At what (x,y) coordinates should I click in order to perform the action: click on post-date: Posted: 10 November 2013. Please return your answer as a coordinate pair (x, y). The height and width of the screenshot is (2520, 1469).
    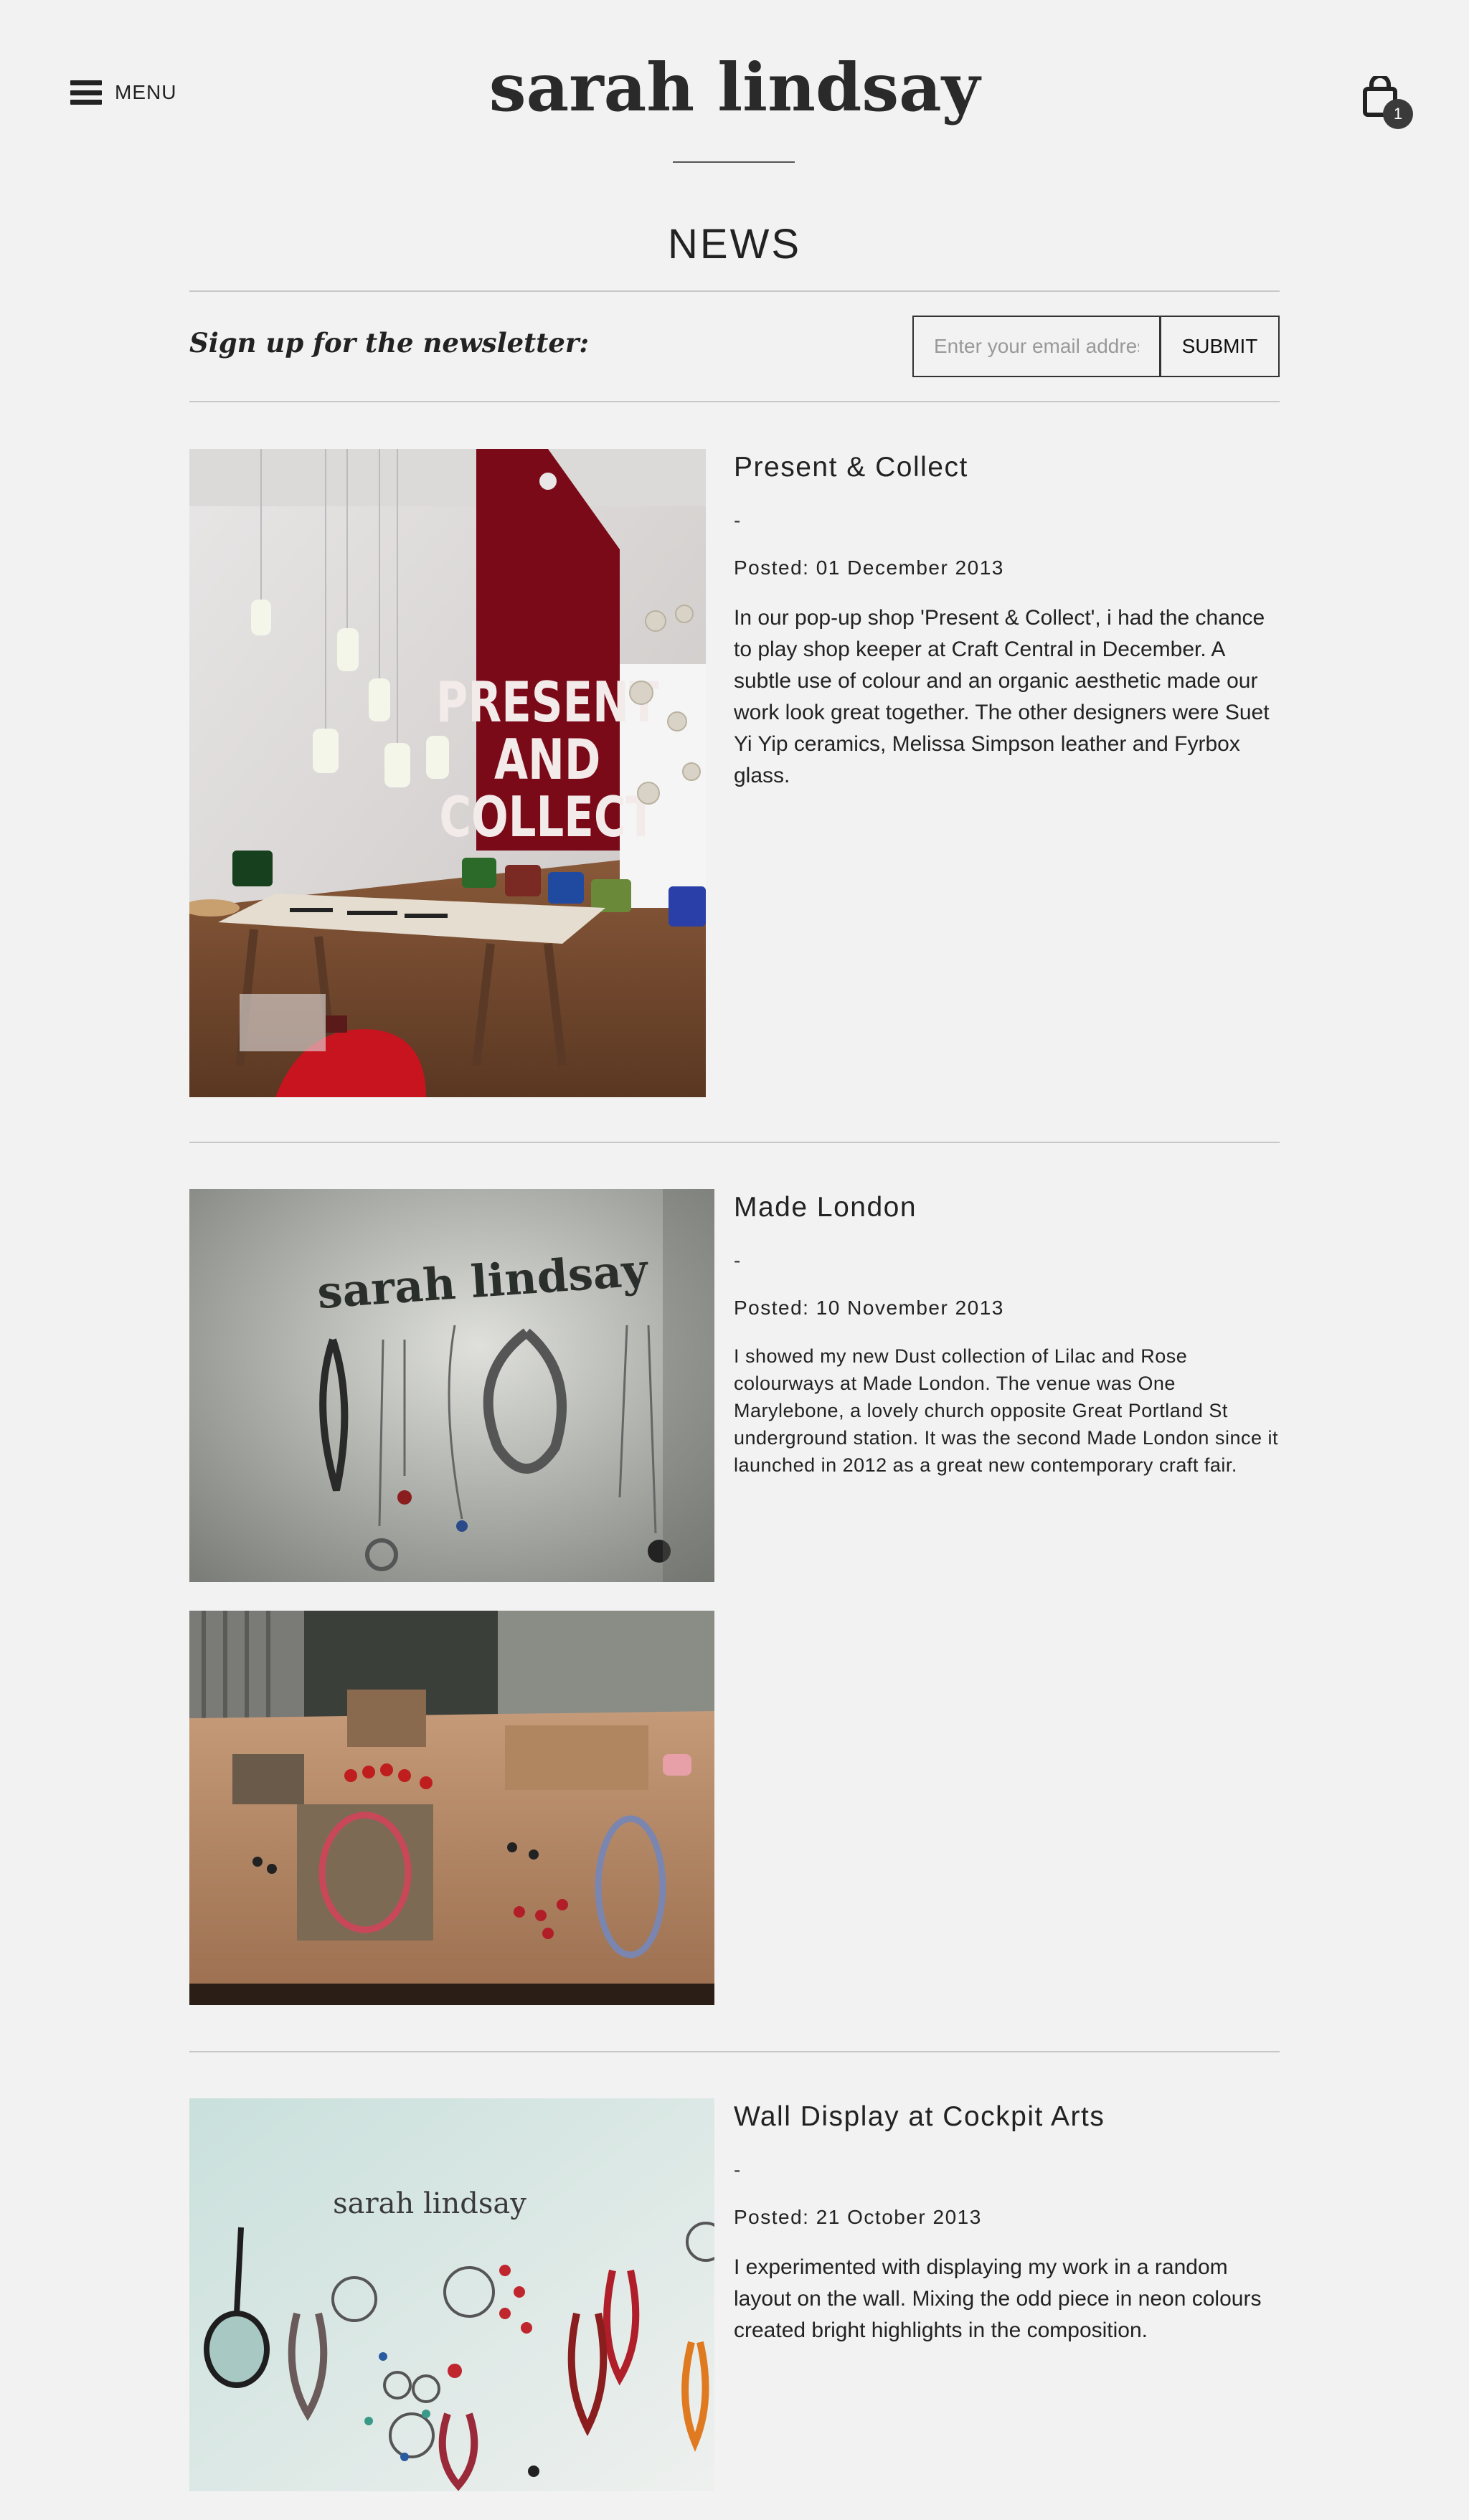
    Looking at the image, I should click on (869, 1308).